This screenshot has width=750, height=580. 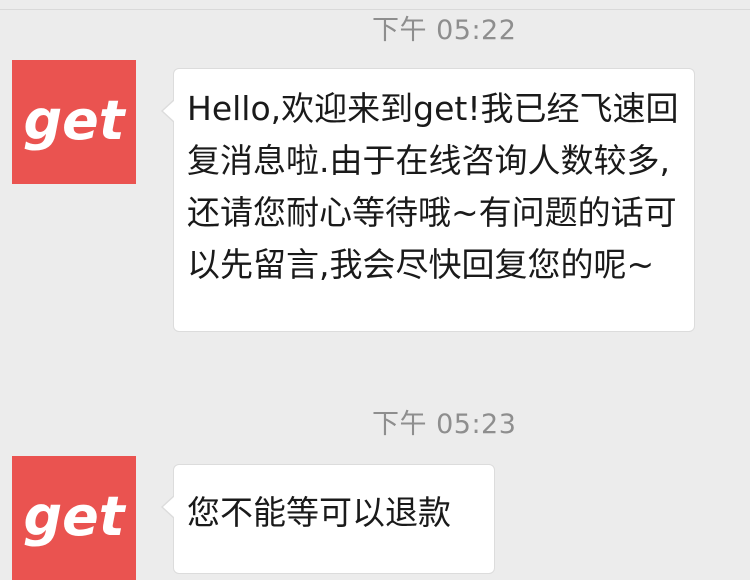 I want to click on timestamp: 下午 05:22, so click(x=444, y=30).